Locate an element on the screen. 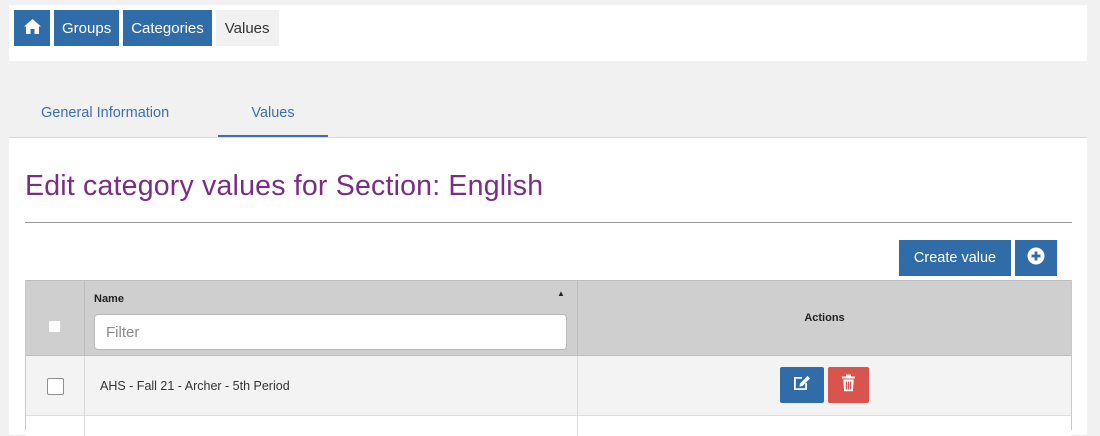 The width and height of the screenshot is (1100, 436). edit-button is located at coordinates (802, 385).